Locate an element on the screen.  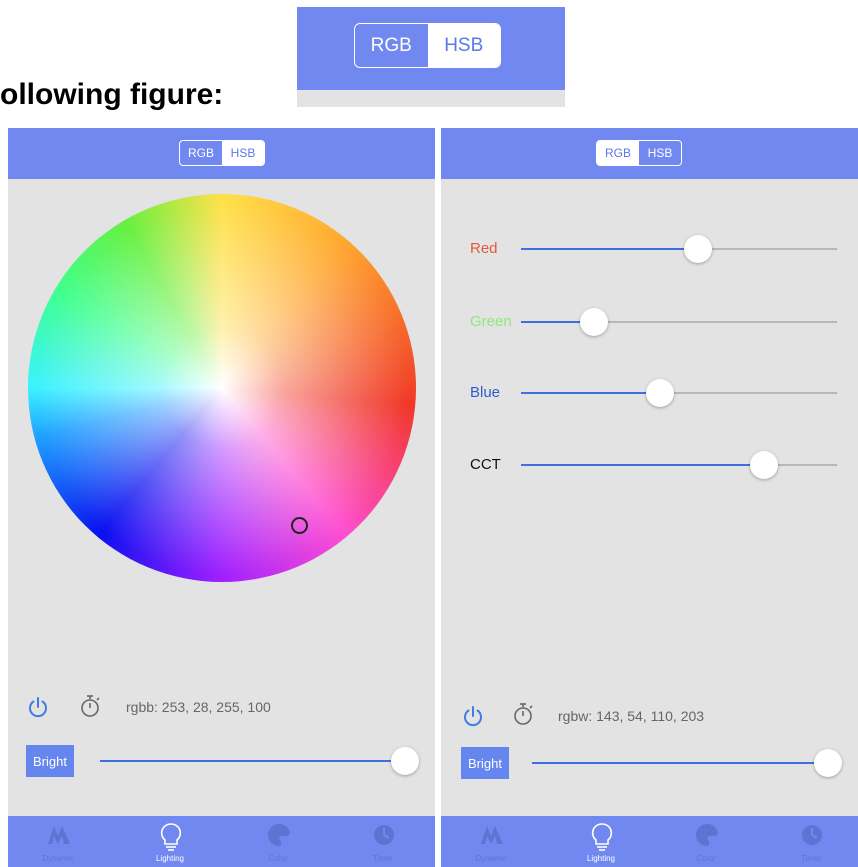
red-slider-thumb is located at coordinates (698, 249).